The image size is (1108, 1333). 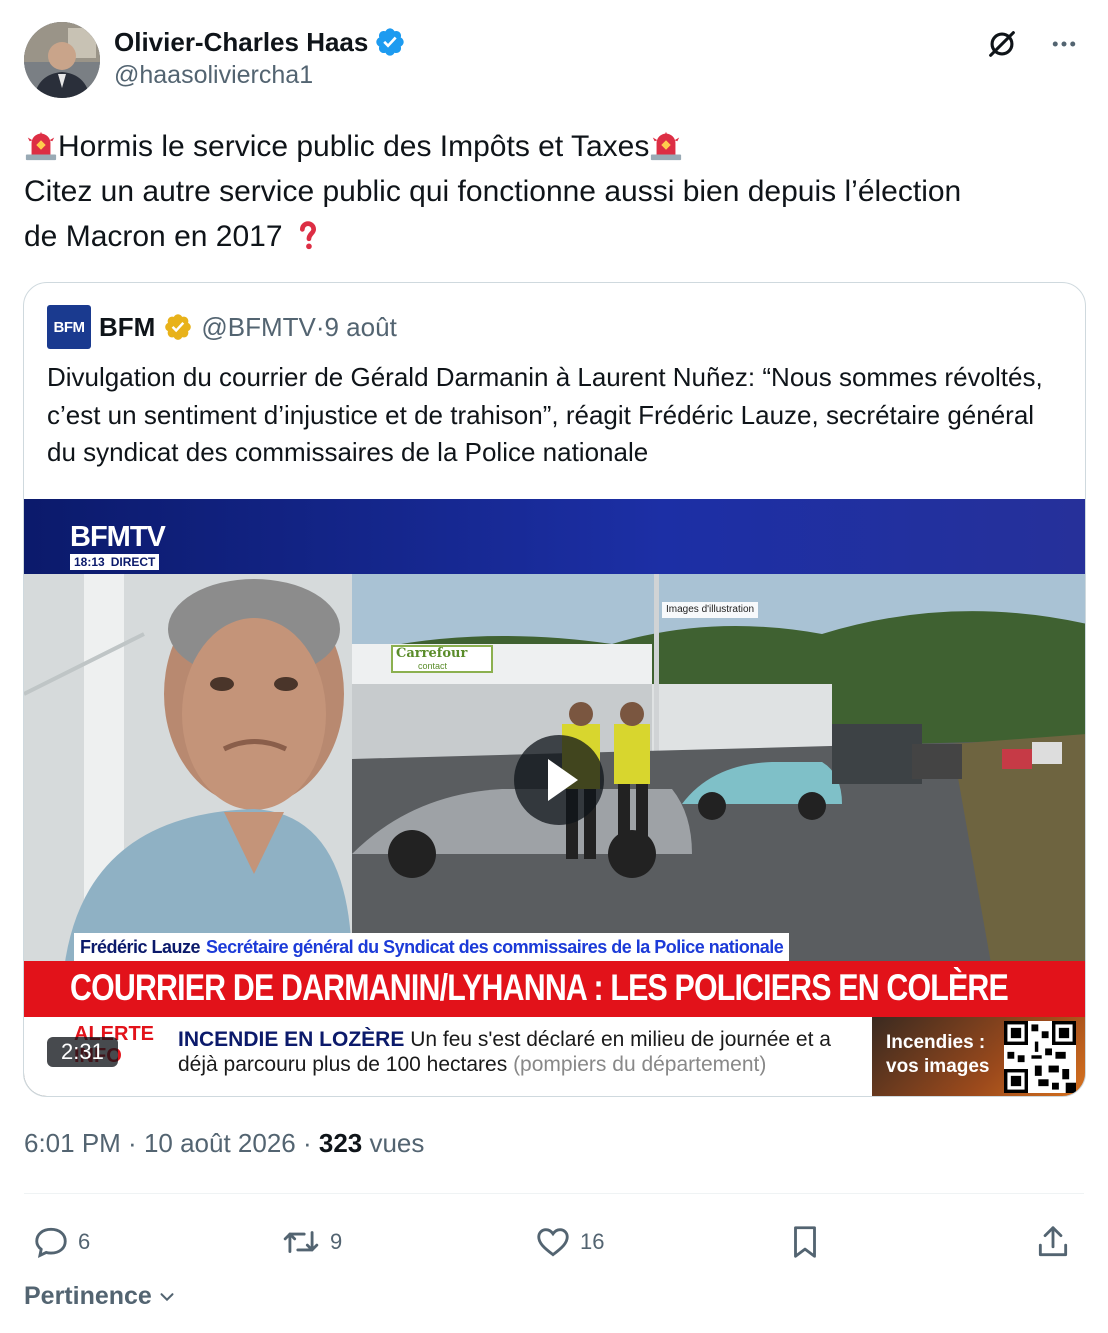 I want to click on divider, so click(x=554, y=1193).